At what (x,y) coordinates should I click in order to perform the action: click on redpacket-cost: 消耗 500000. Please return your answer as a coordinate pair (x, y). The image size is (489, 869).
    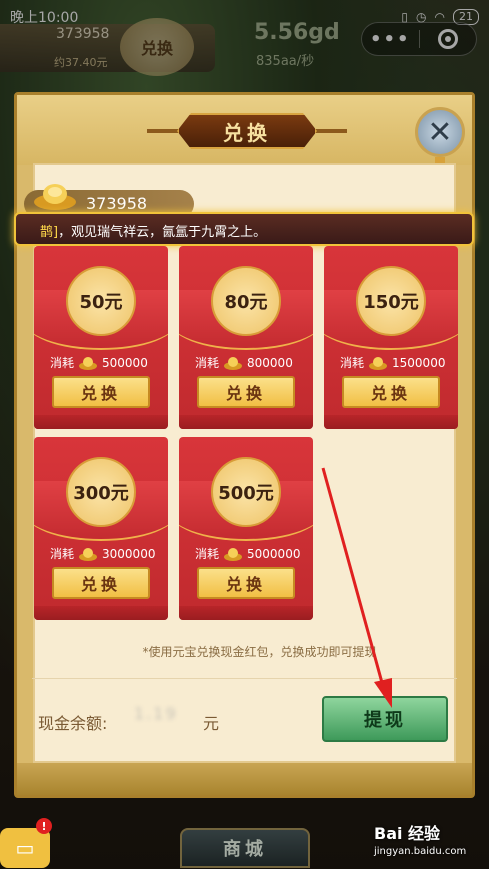
    Looking at the image, I should click on (99, 363).